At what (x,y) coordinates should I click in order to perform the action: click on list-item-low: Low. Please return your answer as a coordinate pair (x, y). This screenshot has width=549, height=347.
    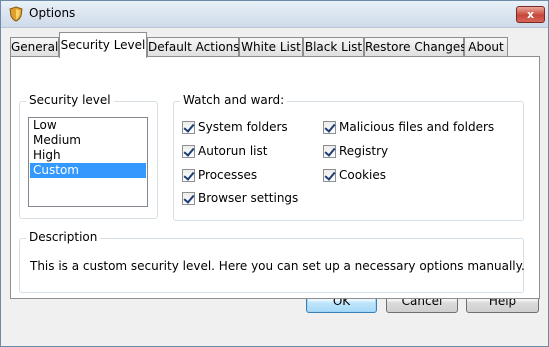
    Looking at the image, I should click on (88, 125).